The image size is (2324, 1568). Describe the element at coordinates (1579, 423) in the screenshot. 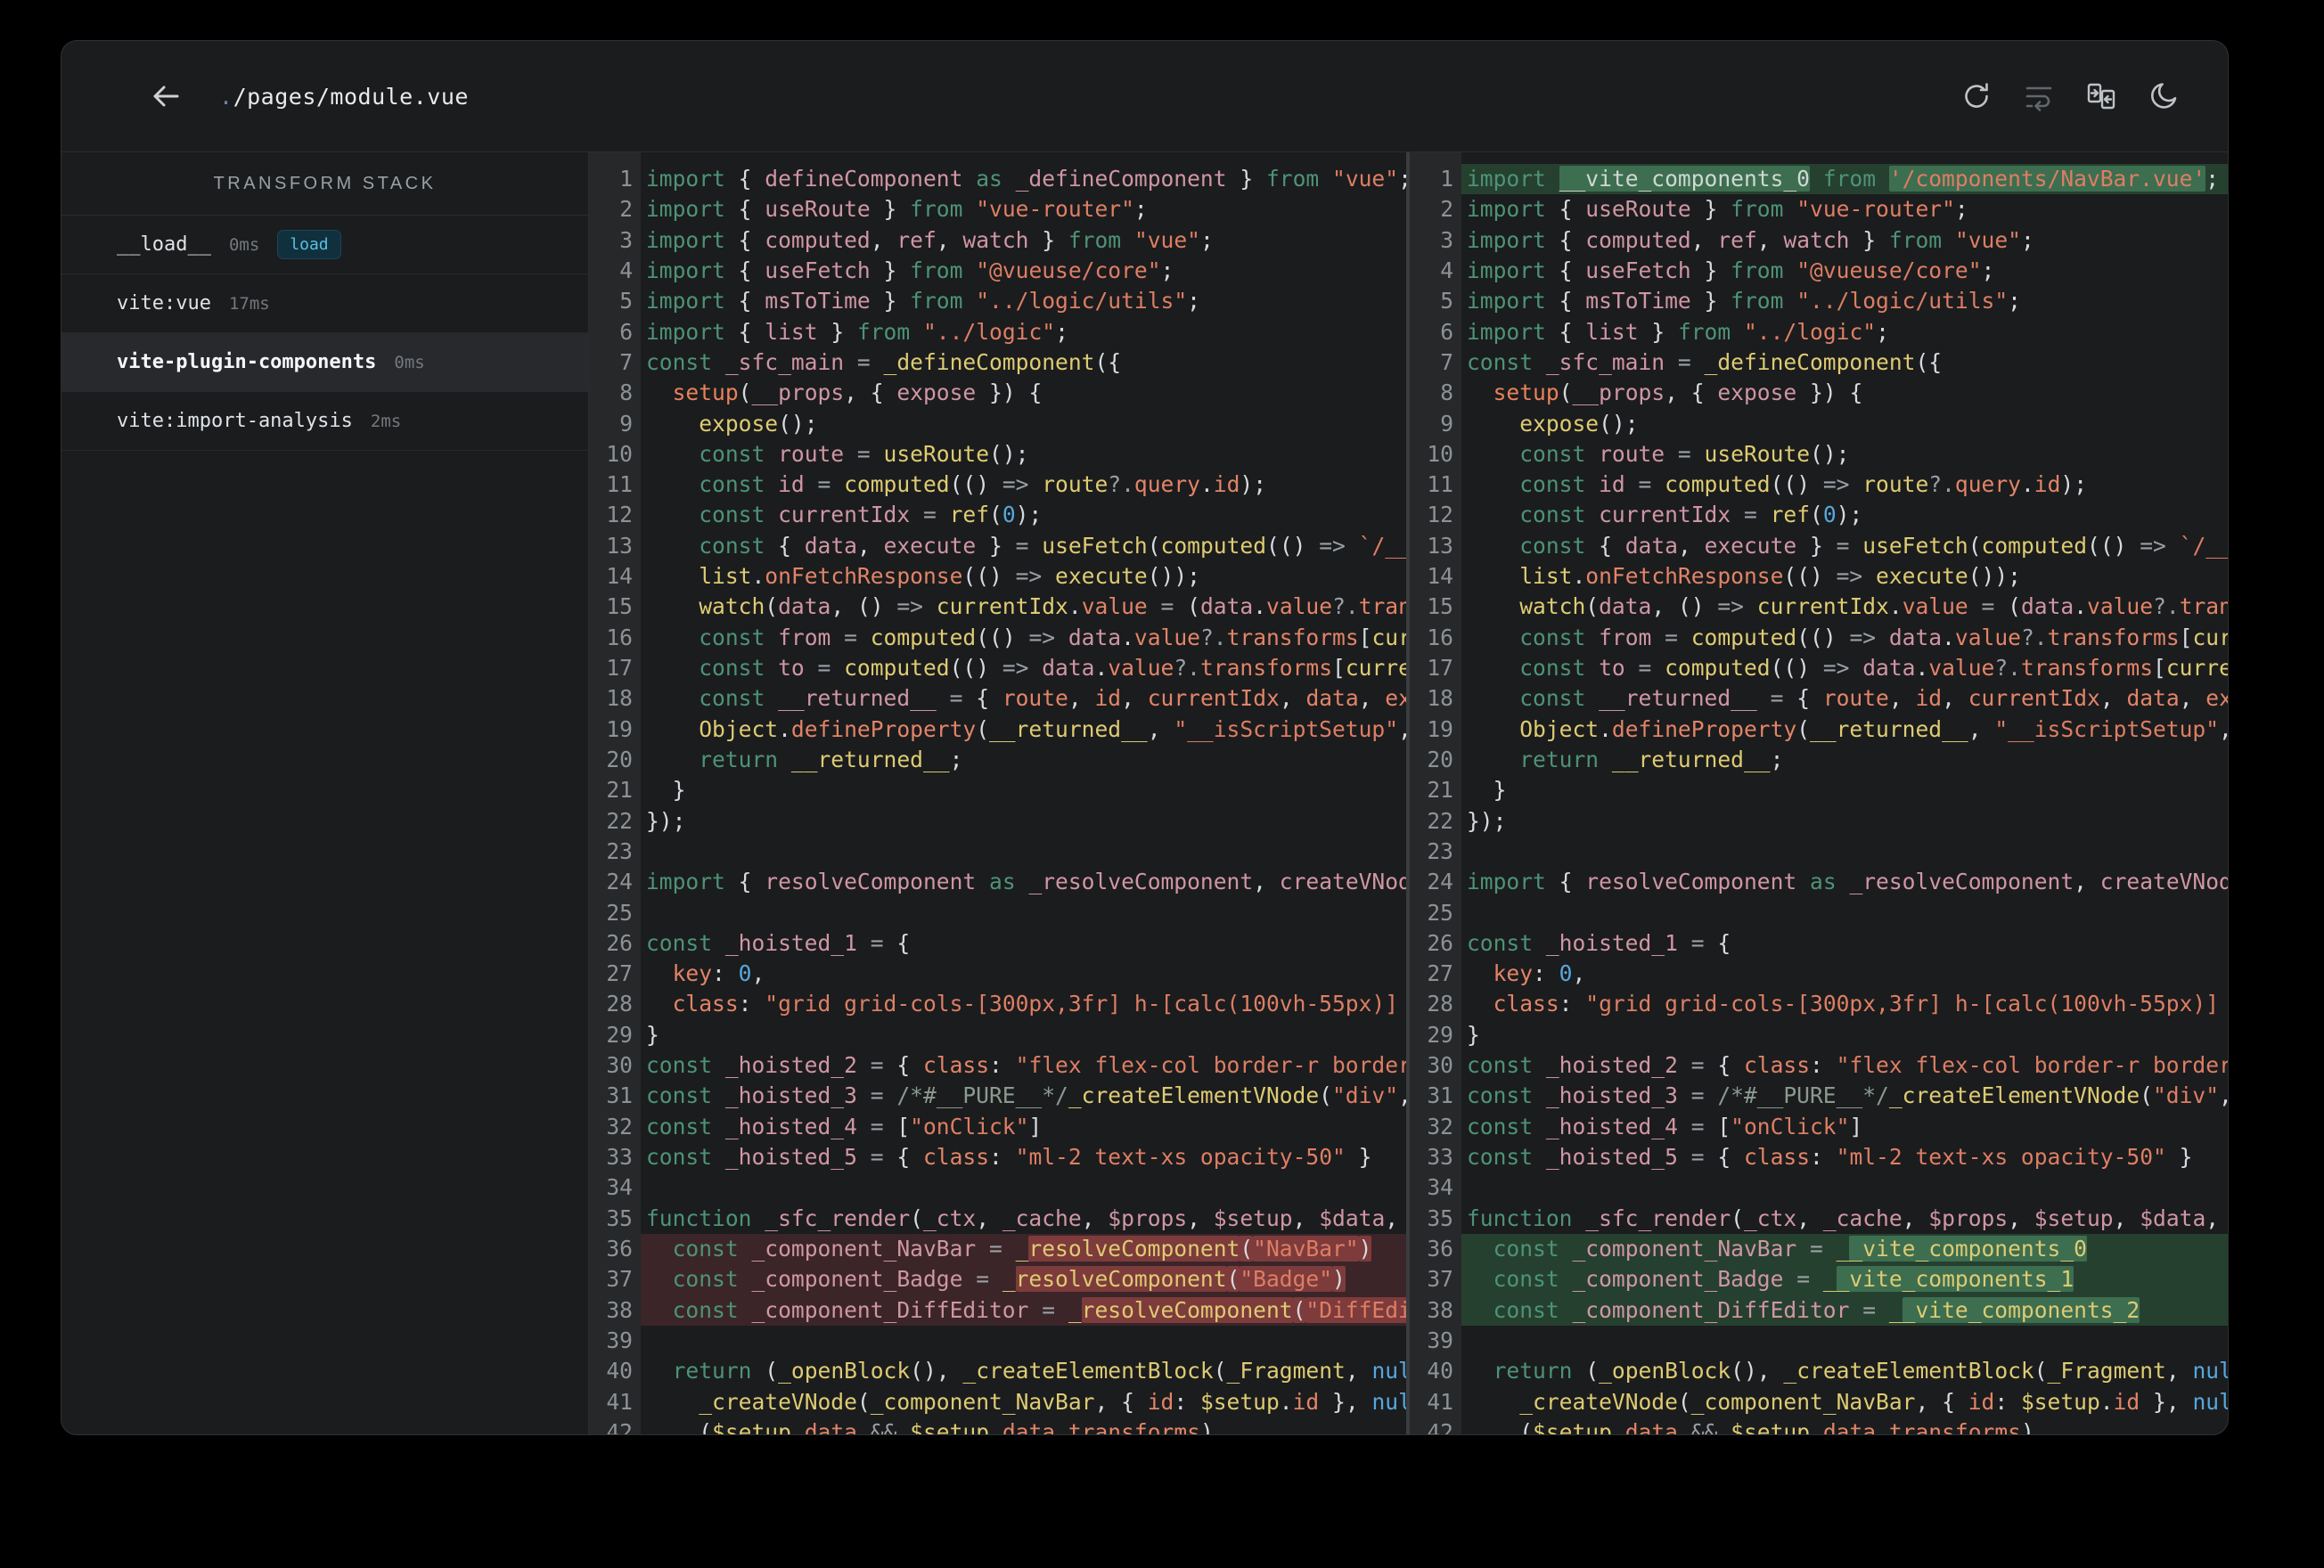

I see `code-line: expose();` at that location.